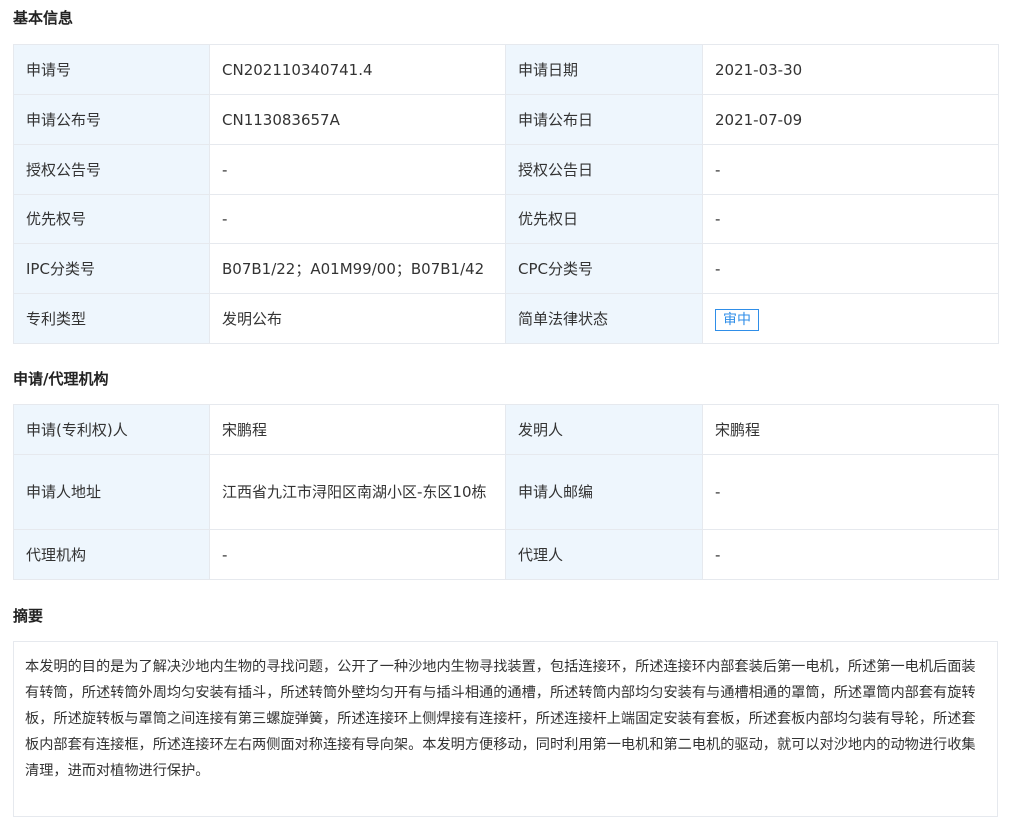 This screenshot has width=1014, height=817. Describe the element at coordinates (604, 429) in the screenshot. I see `inventor-label: 发明人` at that location.